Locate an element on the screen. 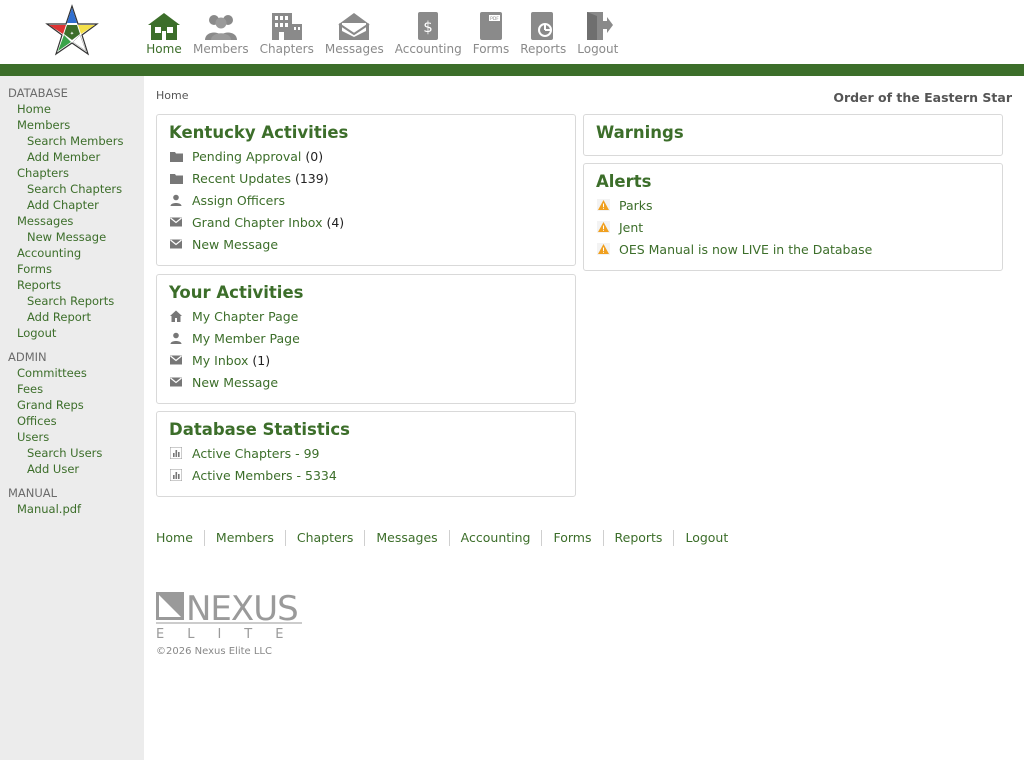  breadcrumb: Home is located at coordinates (172, 95).